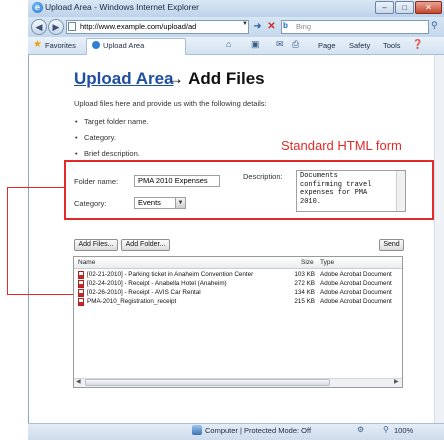 This screenshot has height=440, width=444. What do you see at coordinates (207, 382) in the screenshot?
I see `file-list-scroll-thumb` at bounding box center [207, 382].